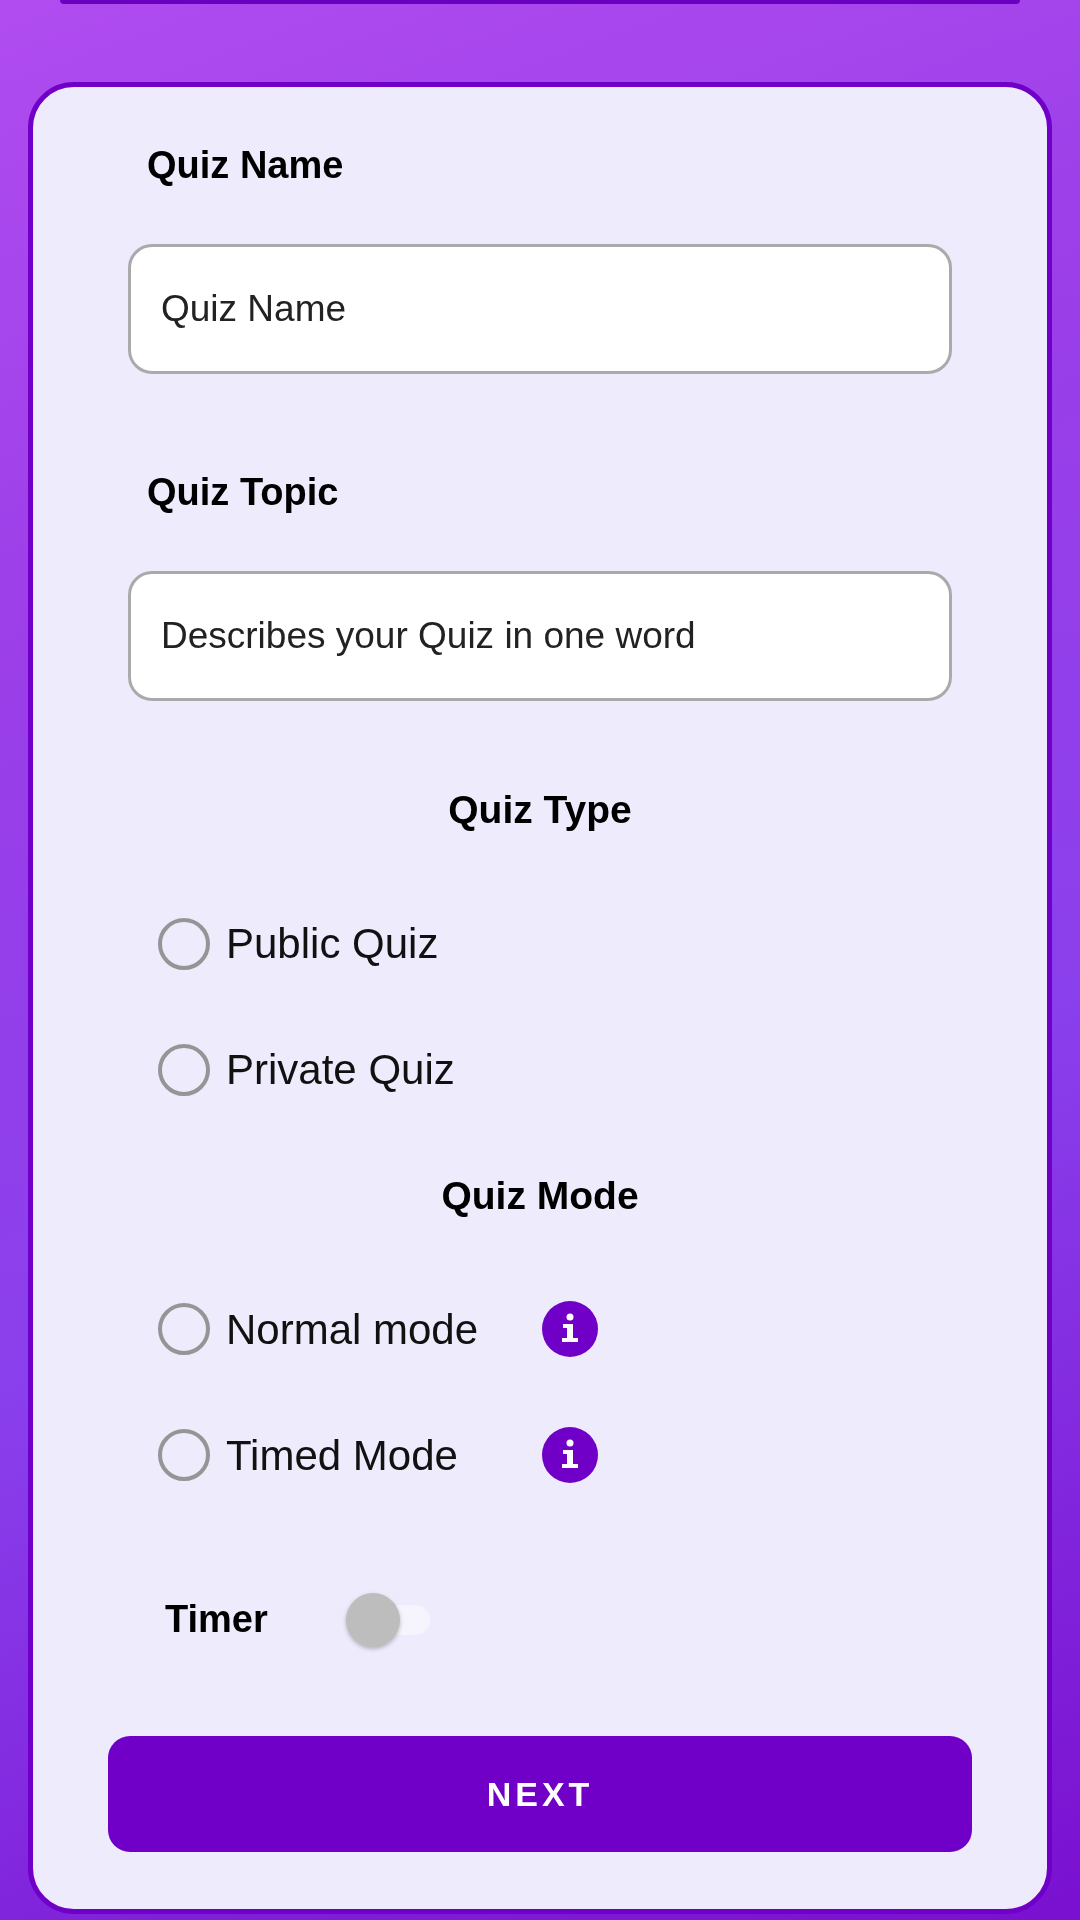  I want to click on section-title: Quiz Mode, so click(540, 1195).